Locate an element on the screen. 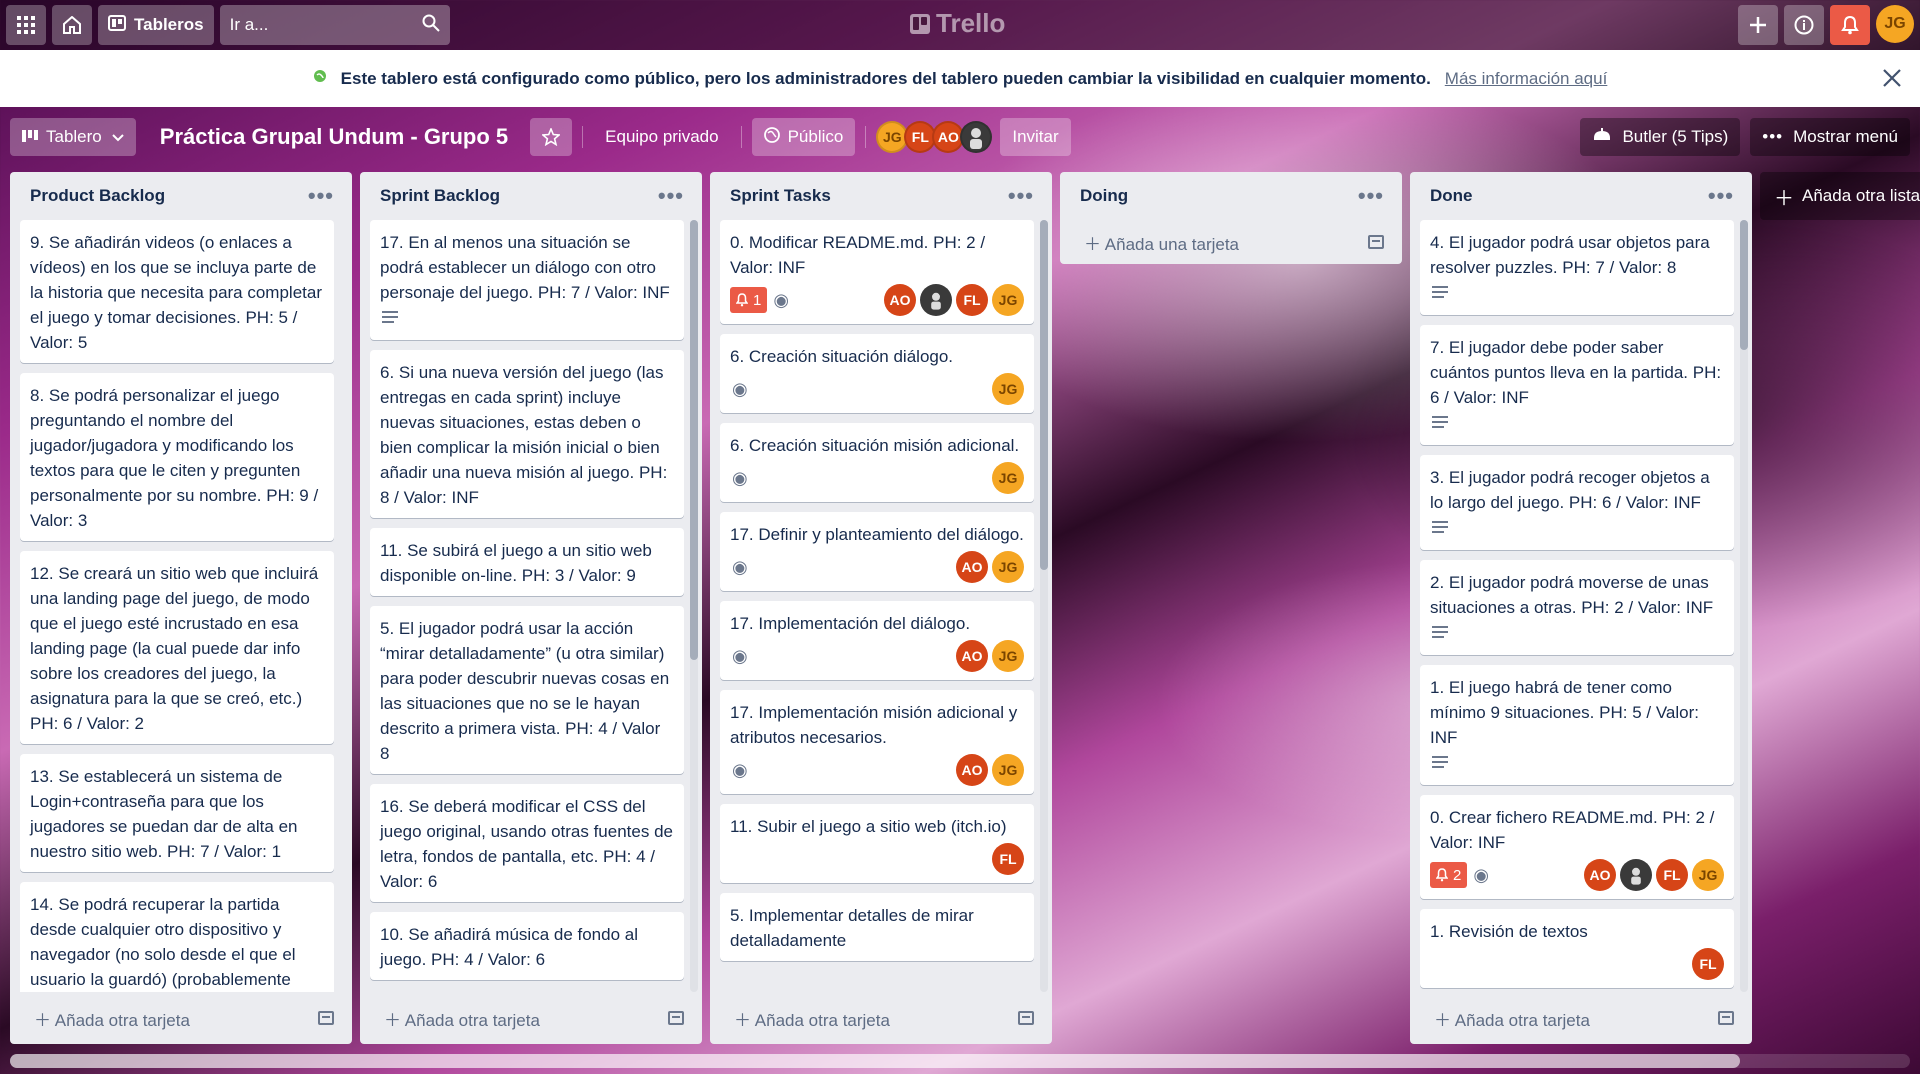 This screenshot has width=1920, height=1084. banner-close-icon is located at coordinates (1892, 79).